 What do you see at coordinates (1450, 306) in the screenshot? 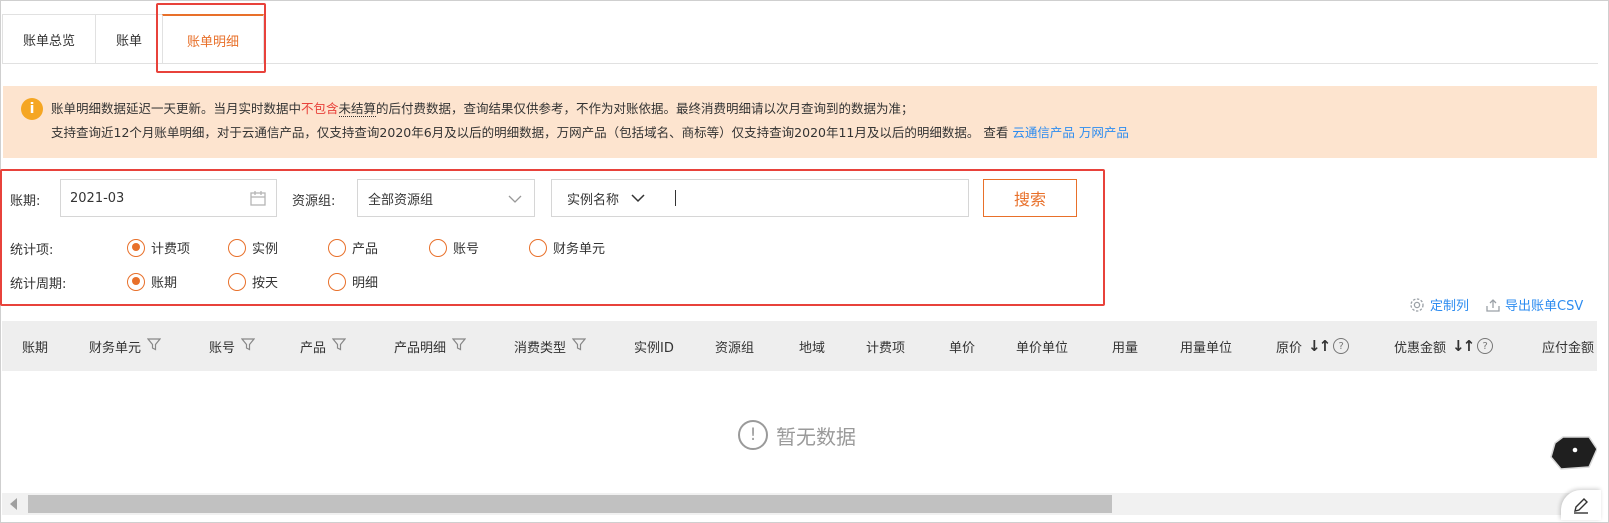
I see `custom-columns-label: 定制列` at bounding box center [1450, 306].